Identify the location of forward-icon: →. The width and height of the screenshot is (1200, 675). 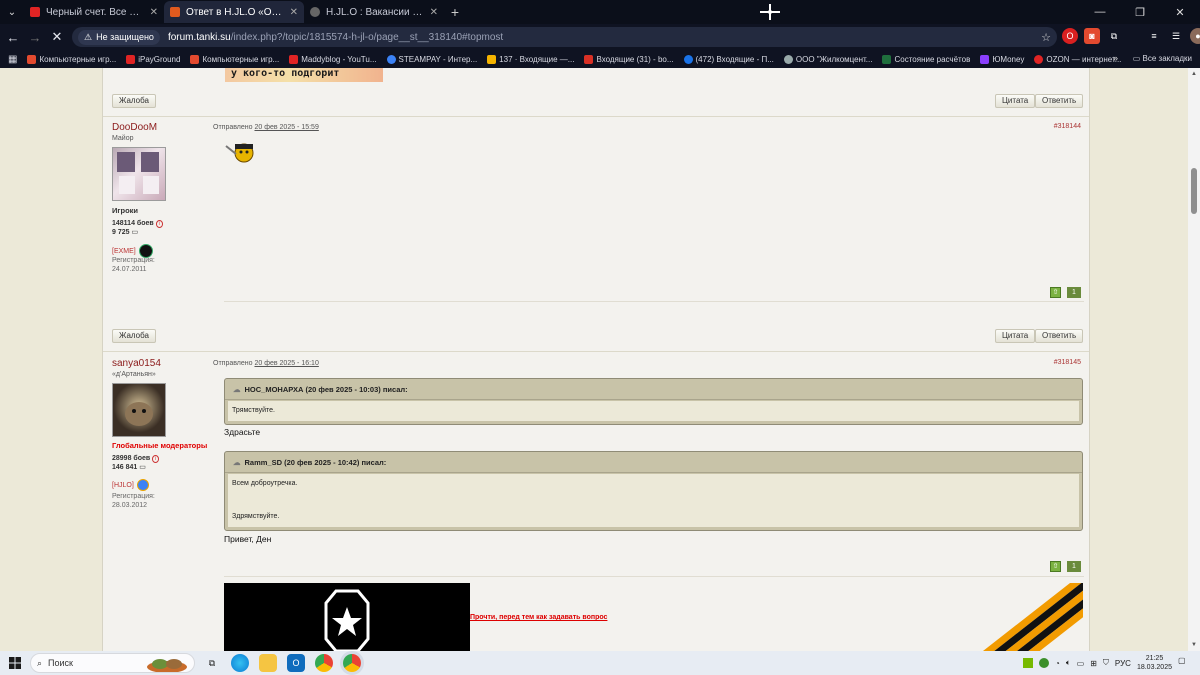
(35, 37).